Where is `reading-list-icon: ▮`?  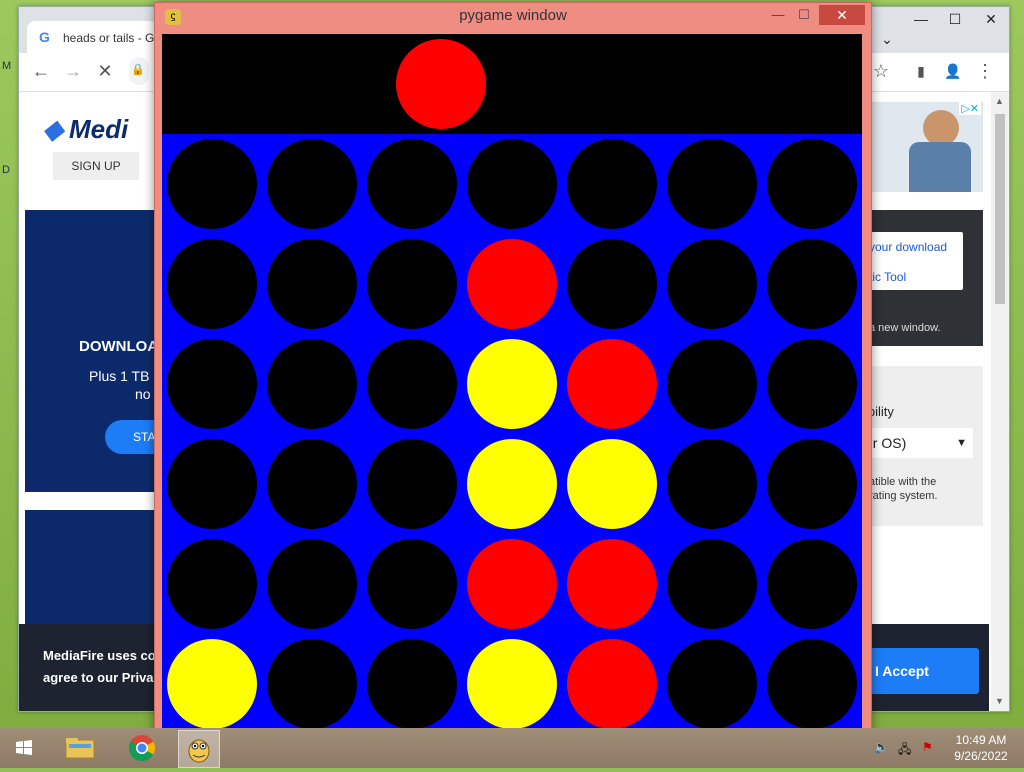 reading-list-icon: ▮ is located at coordinates (921, 71).